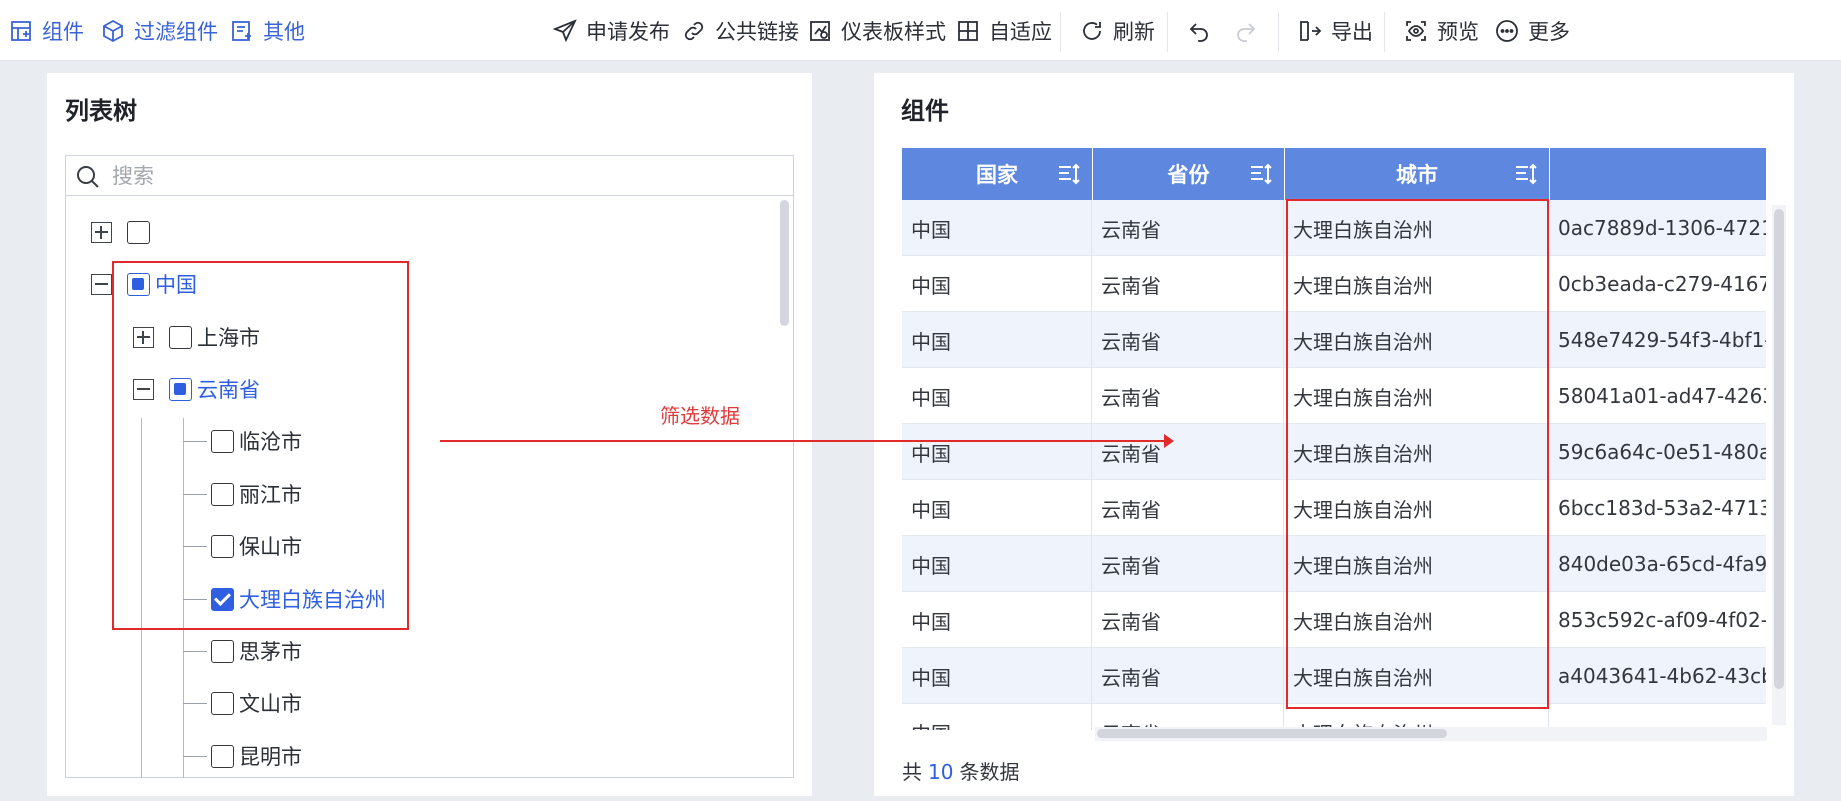 The height and width of the screenshot is (801, 1841). Describe the element at coordinates (442, 175) in the screenshot. I see `tree-search-input` at that location.